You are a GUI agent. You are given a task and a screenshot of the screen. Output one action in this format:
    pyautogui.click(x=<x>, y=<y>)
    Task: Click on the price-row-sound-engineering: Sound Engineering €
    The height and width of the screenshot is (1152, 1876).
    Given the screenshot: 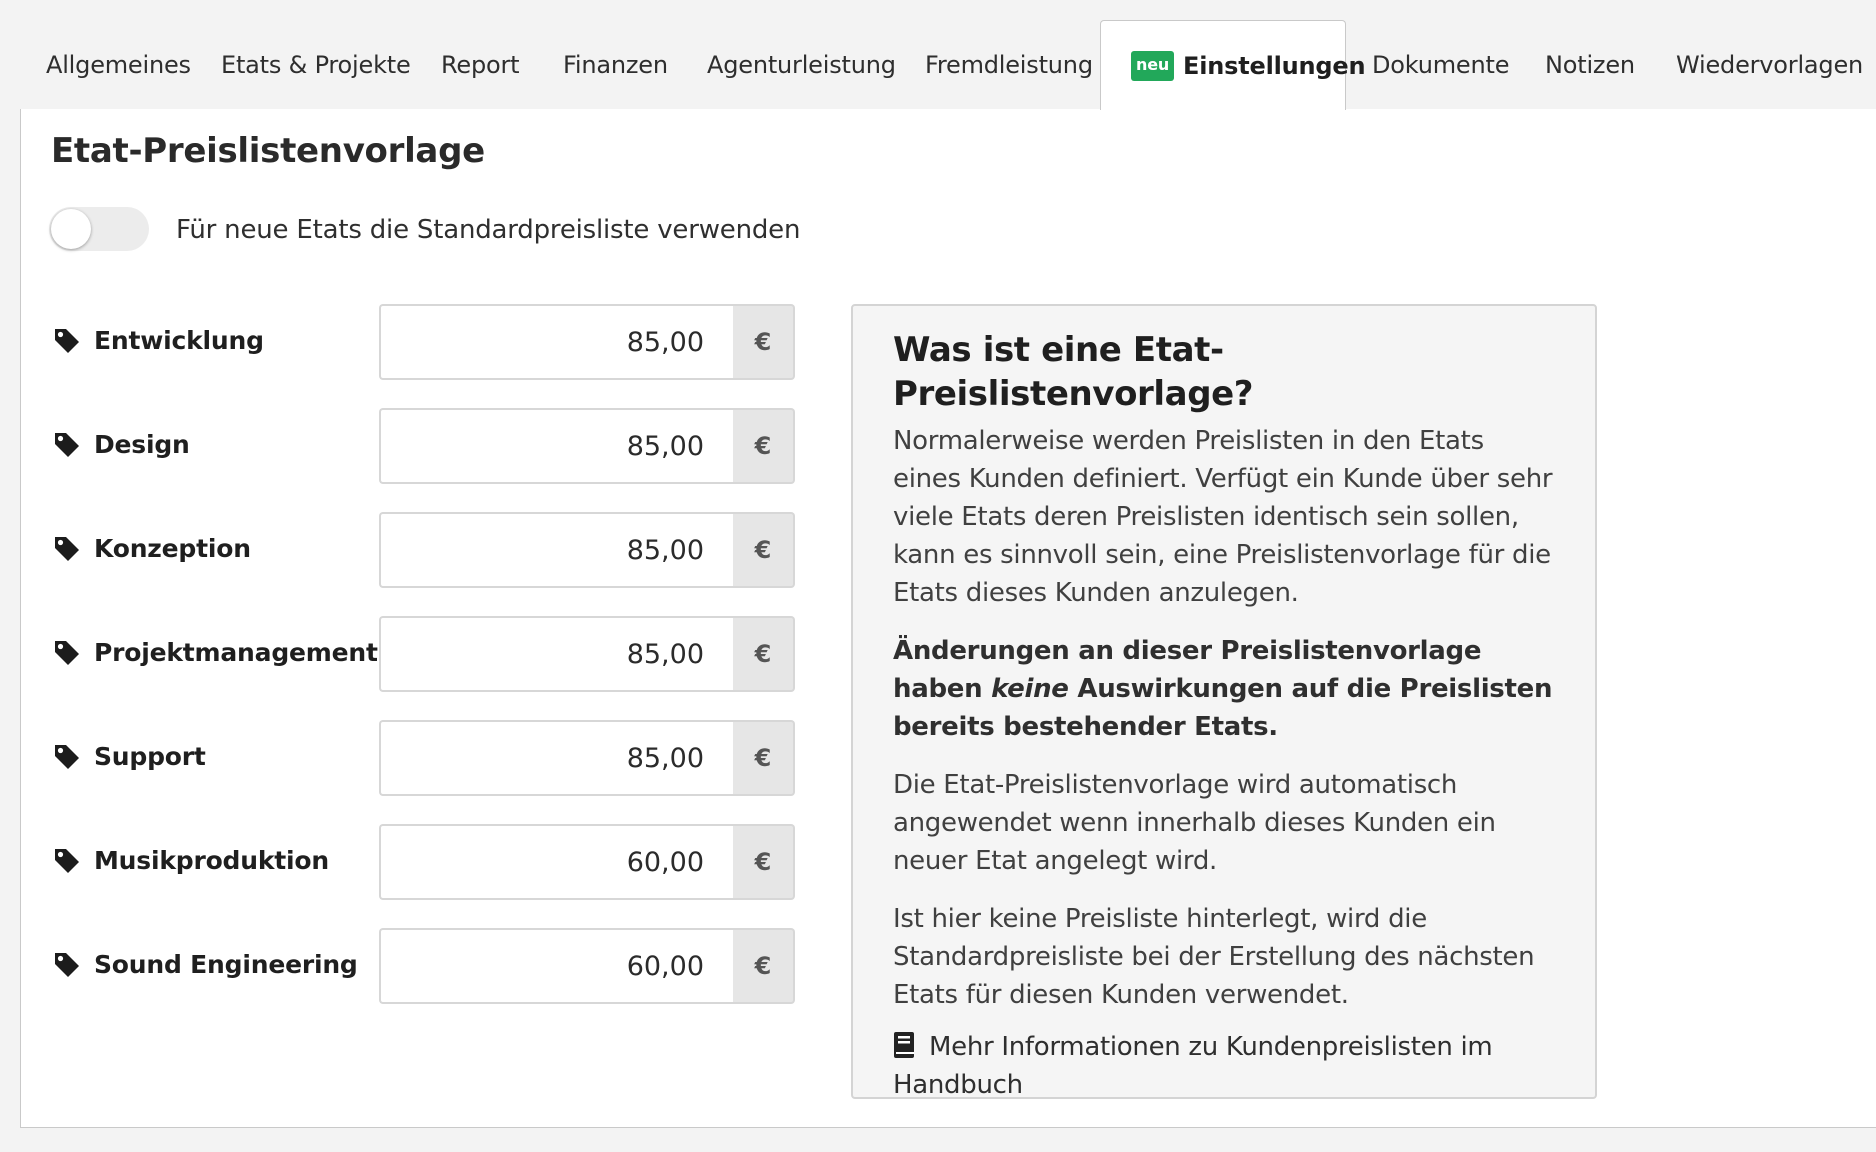 What is the action you would take?
    pyautogui.click(x=434, y=966)
    